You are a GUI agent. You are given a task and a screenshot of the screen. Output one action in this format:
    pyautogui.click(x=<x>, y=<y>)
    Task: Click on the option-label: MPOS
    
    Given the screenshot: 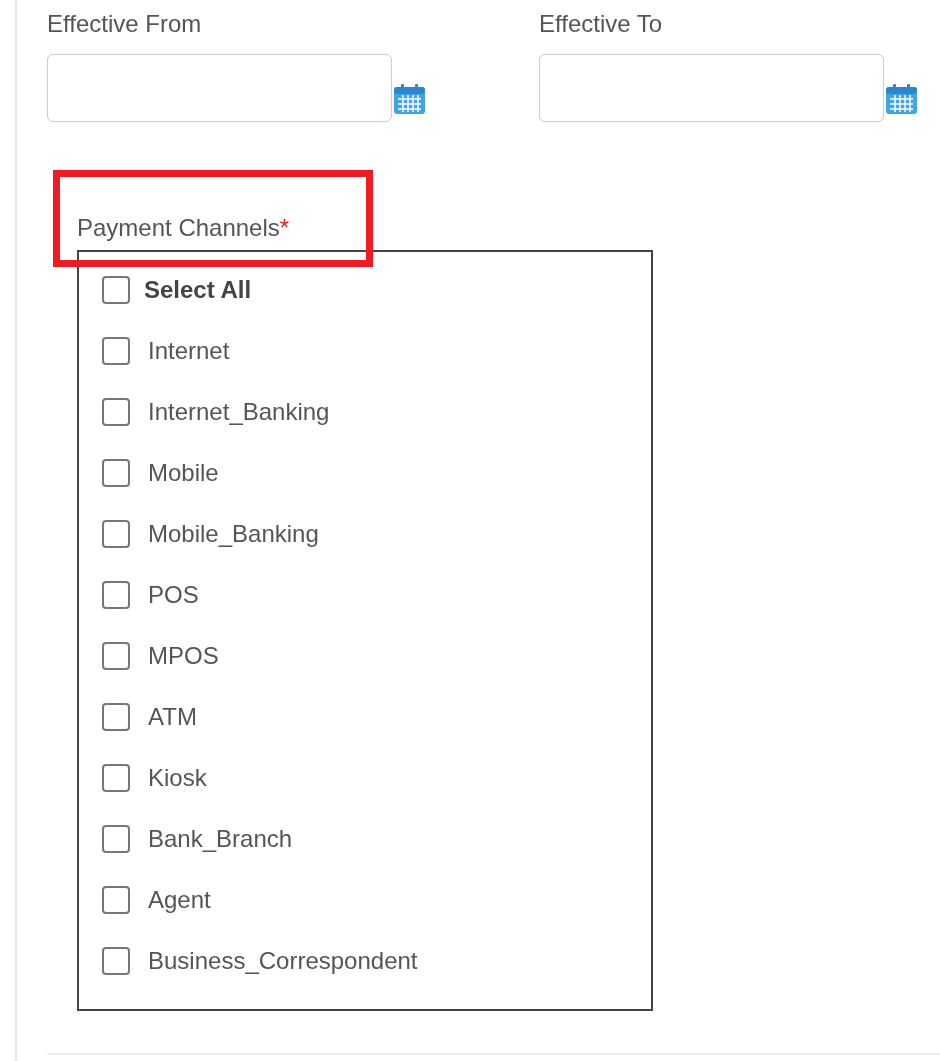 What is the action you would take?
    pyautogui.click(x=183, y=655)
    